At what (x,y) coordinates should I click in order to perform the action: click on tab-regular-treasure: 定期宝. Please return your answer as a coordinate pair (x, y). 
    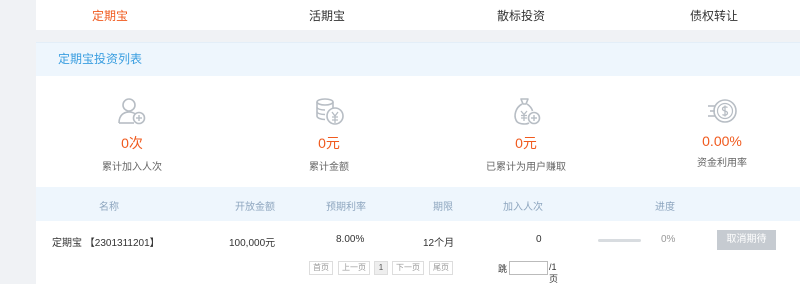
    Looking at the image, I should click on (110, 15).